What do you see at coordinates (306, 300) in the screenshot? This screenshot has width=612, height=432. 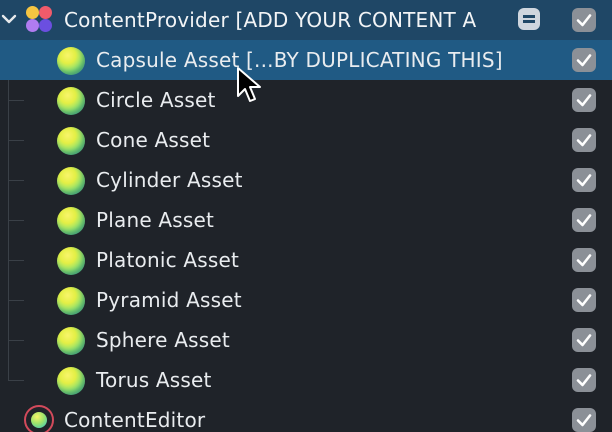 I see `tree-row-asset: Pyramid Asset` at bounding box center [306, 300].